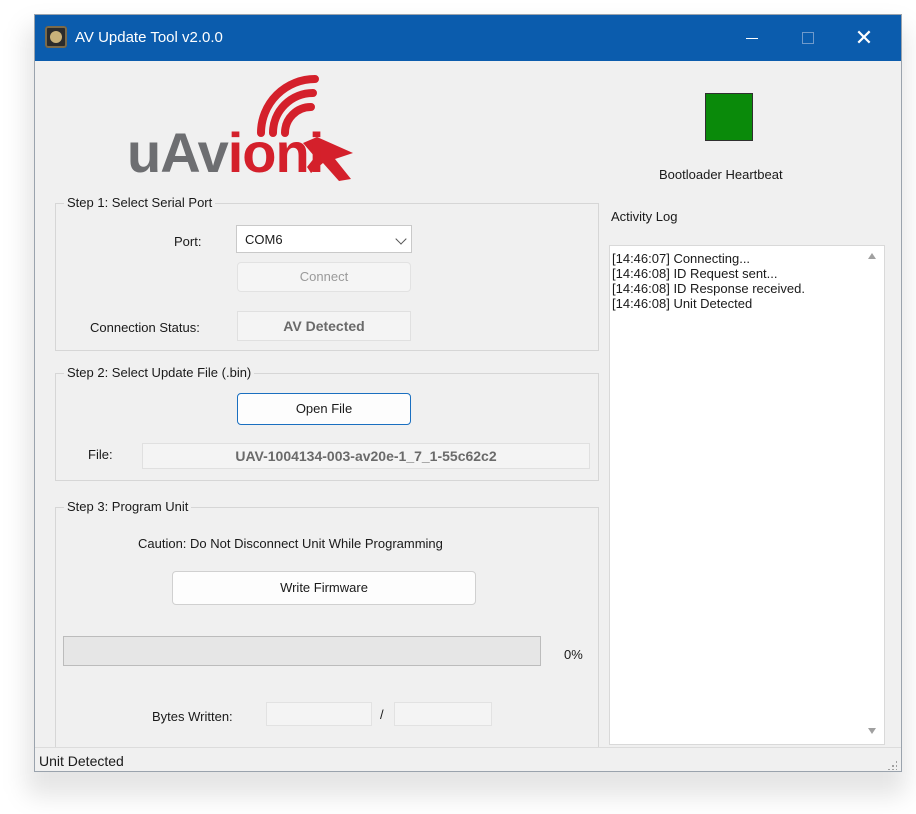 This screenshot has width=916, height=814. I want to click on connect-button: Connect, so click(324, 277).